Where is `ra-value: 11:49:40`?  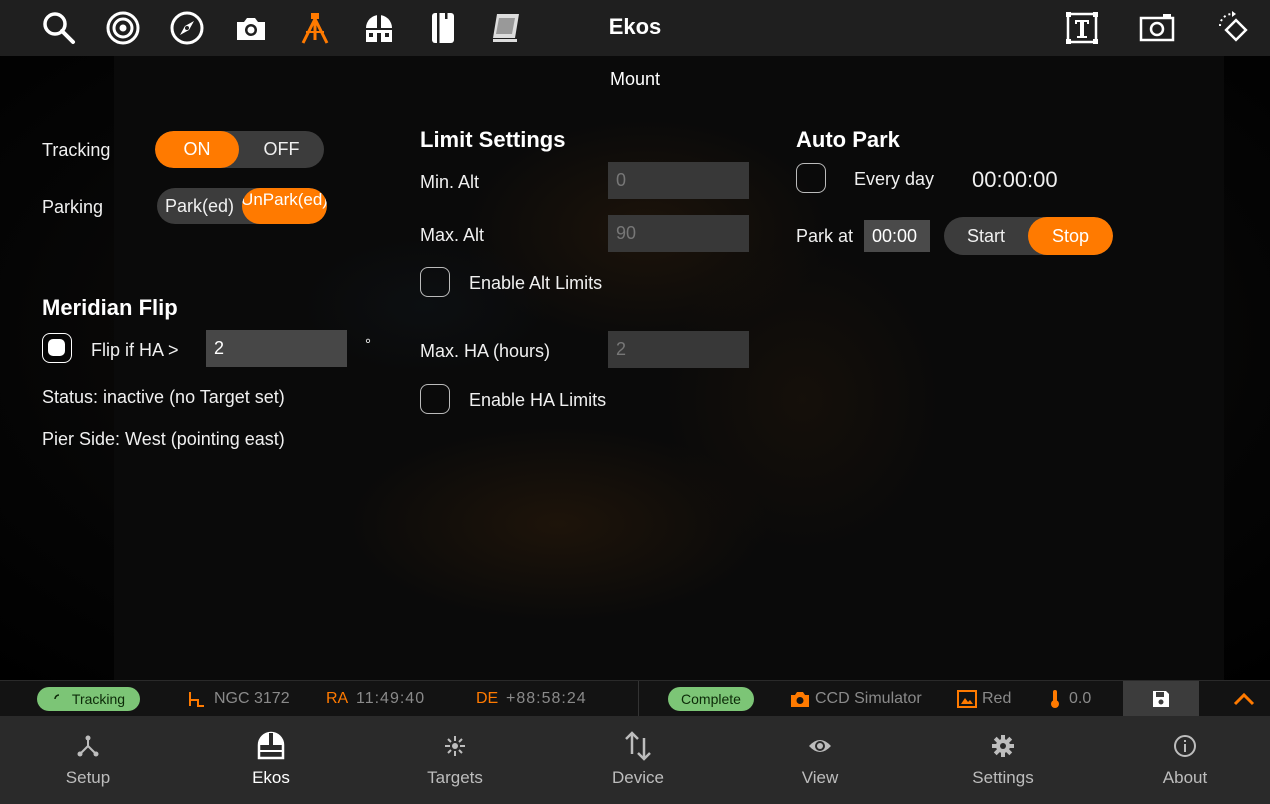
ra-value: 11:49:40 is located at coordinates (391, 698).